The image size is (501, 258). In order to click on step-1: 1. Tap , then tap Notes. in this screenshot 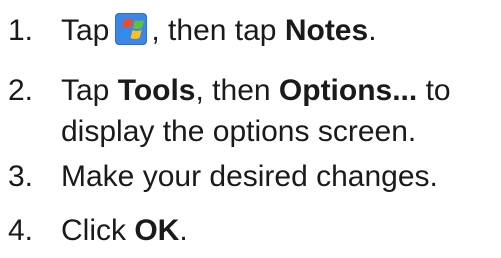, I will do `click(192, 31)`.